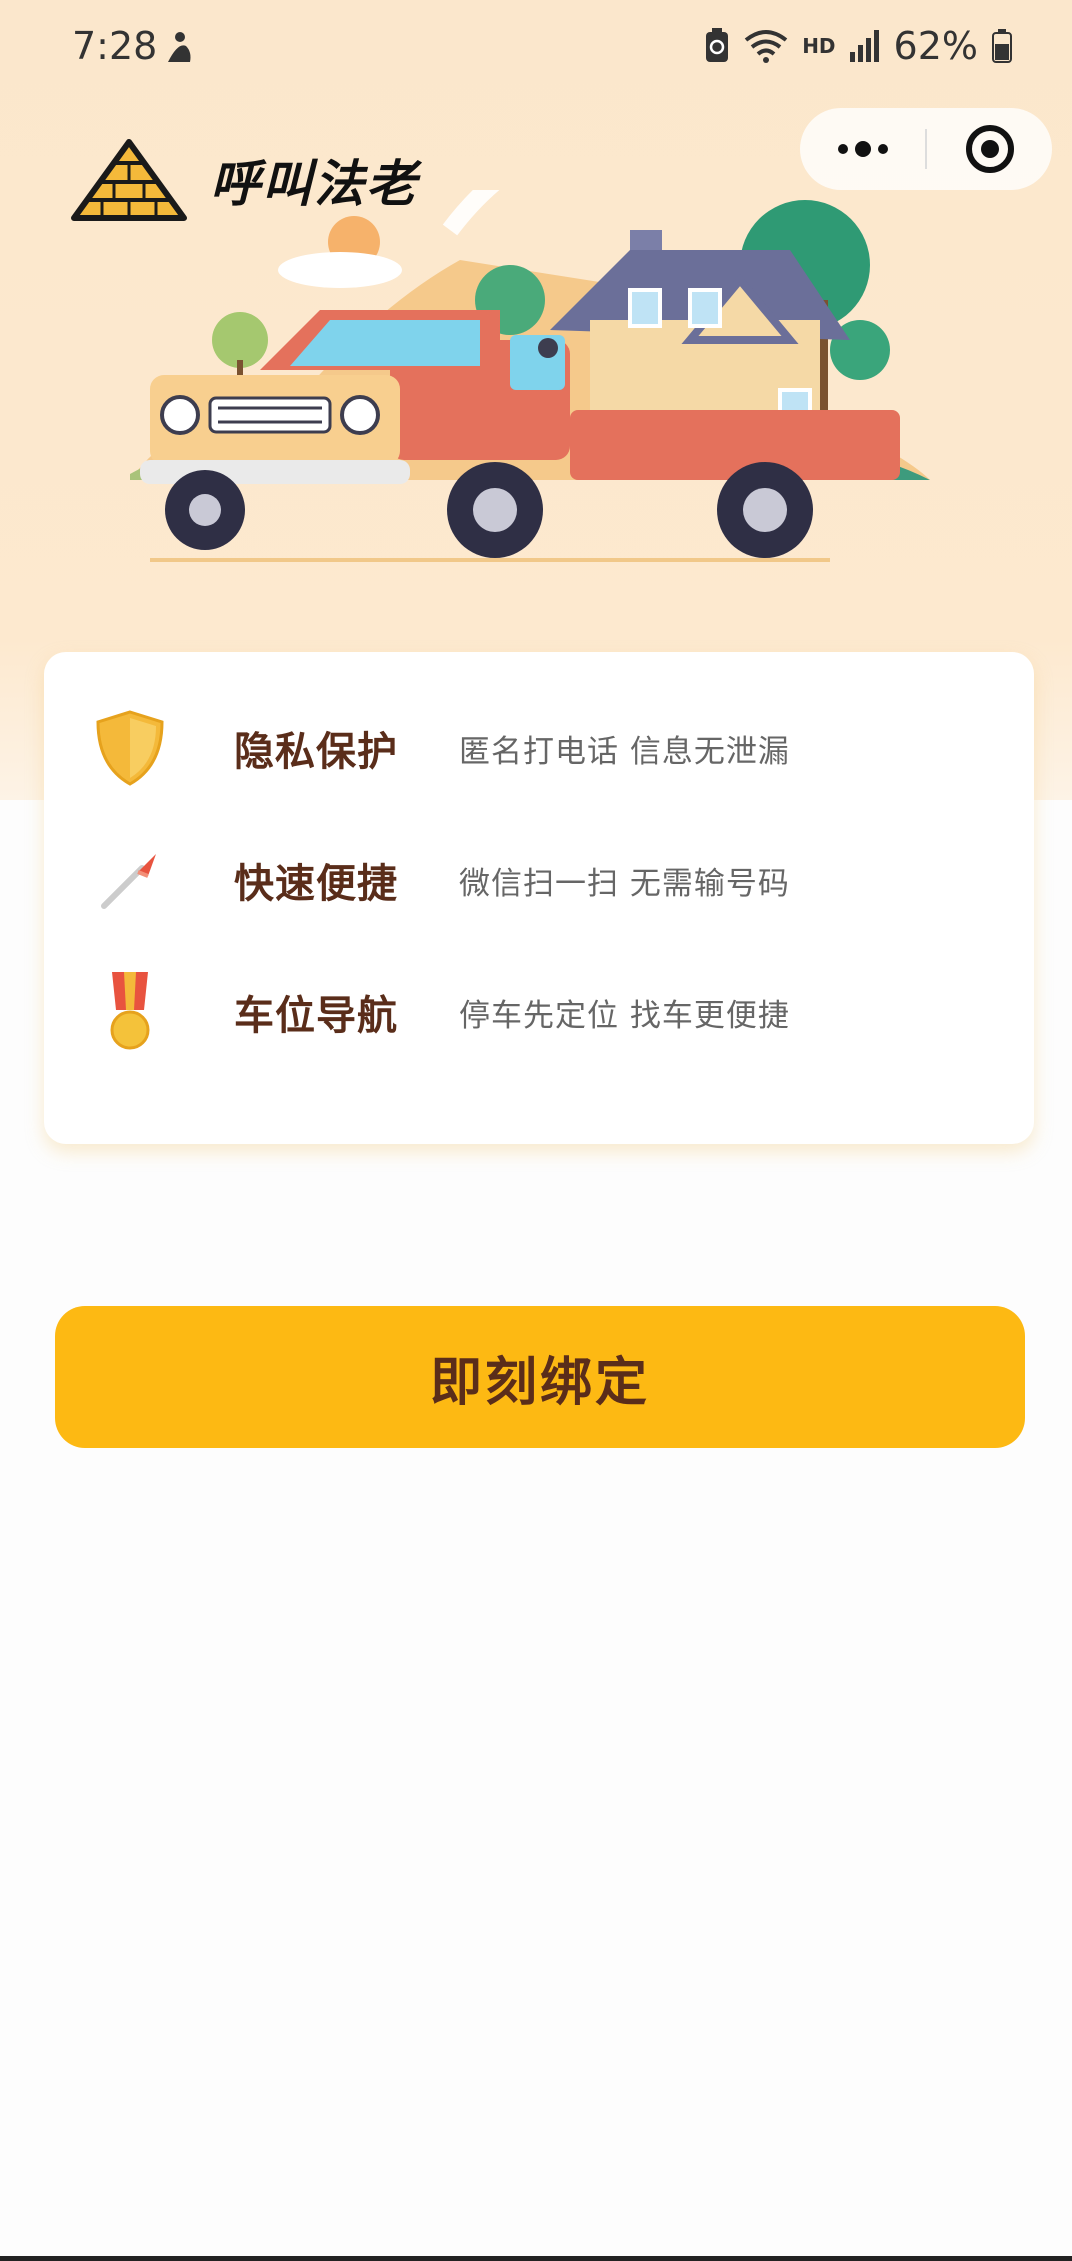 The image size is (1072, 2261). I want to click on wheel-rear-hub, so click(765, 510).